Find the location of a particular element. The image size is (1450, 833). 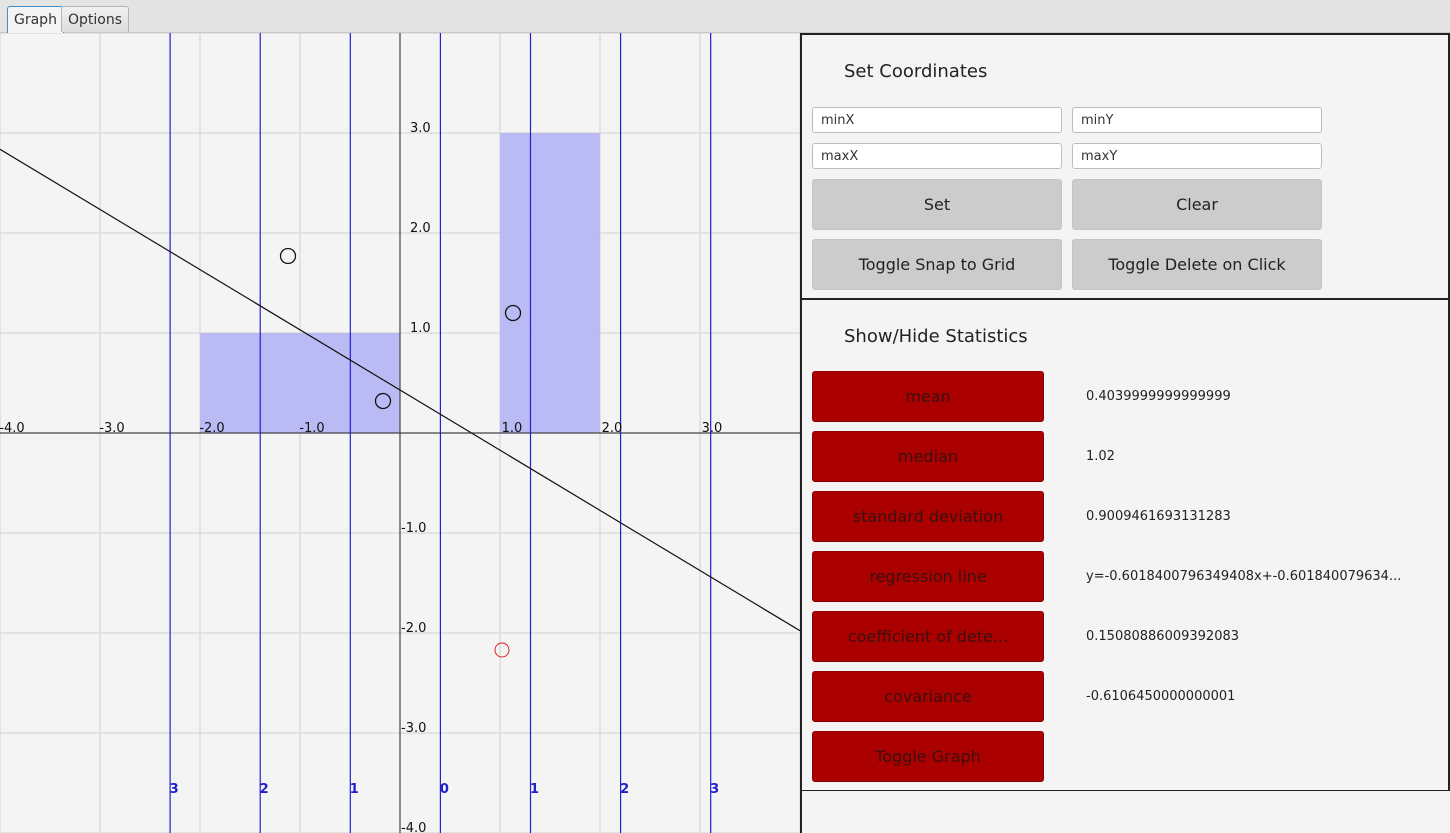

tab-options: Options is located at coordinates (95, 19).